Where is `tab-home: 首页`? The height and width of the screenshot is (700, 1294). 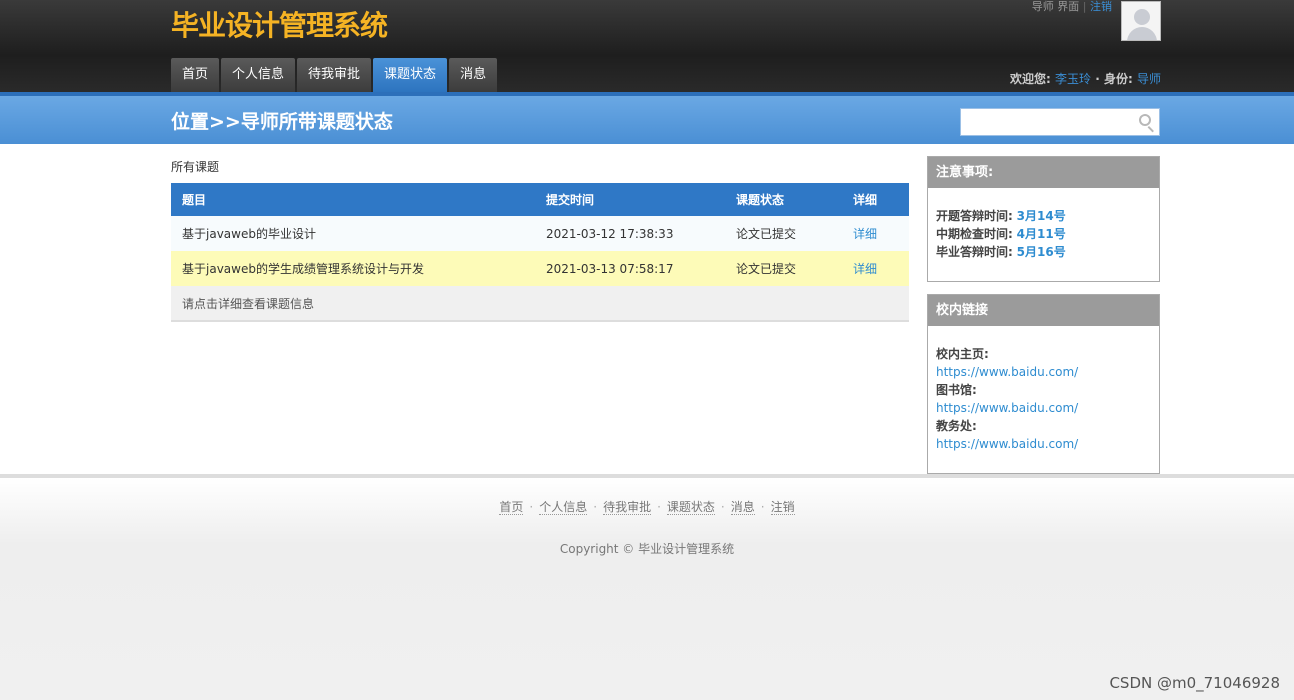 tab-home: 首页 is located at coordinates (195, 75).